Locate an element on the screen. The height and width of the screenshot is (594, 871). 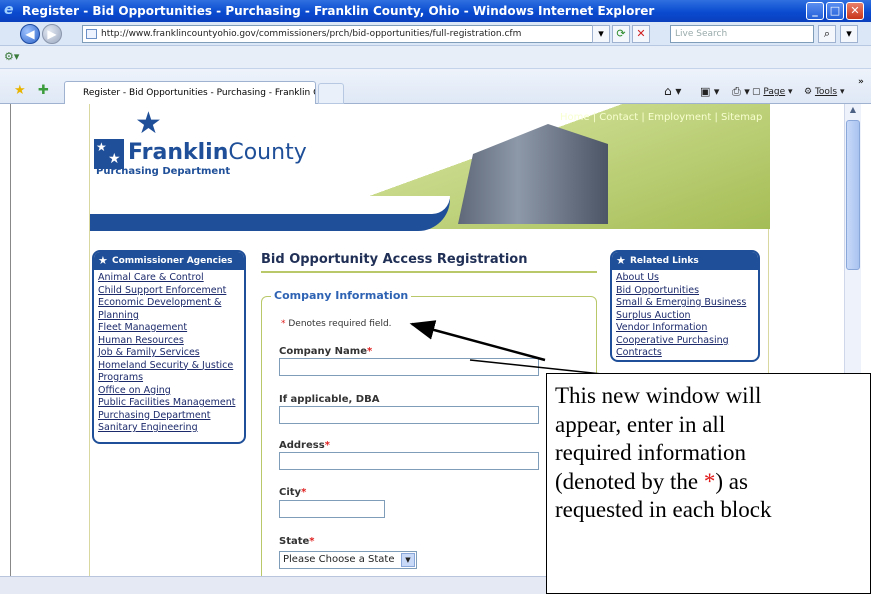
minimize-button: _ is located at coordinates (815, 11).